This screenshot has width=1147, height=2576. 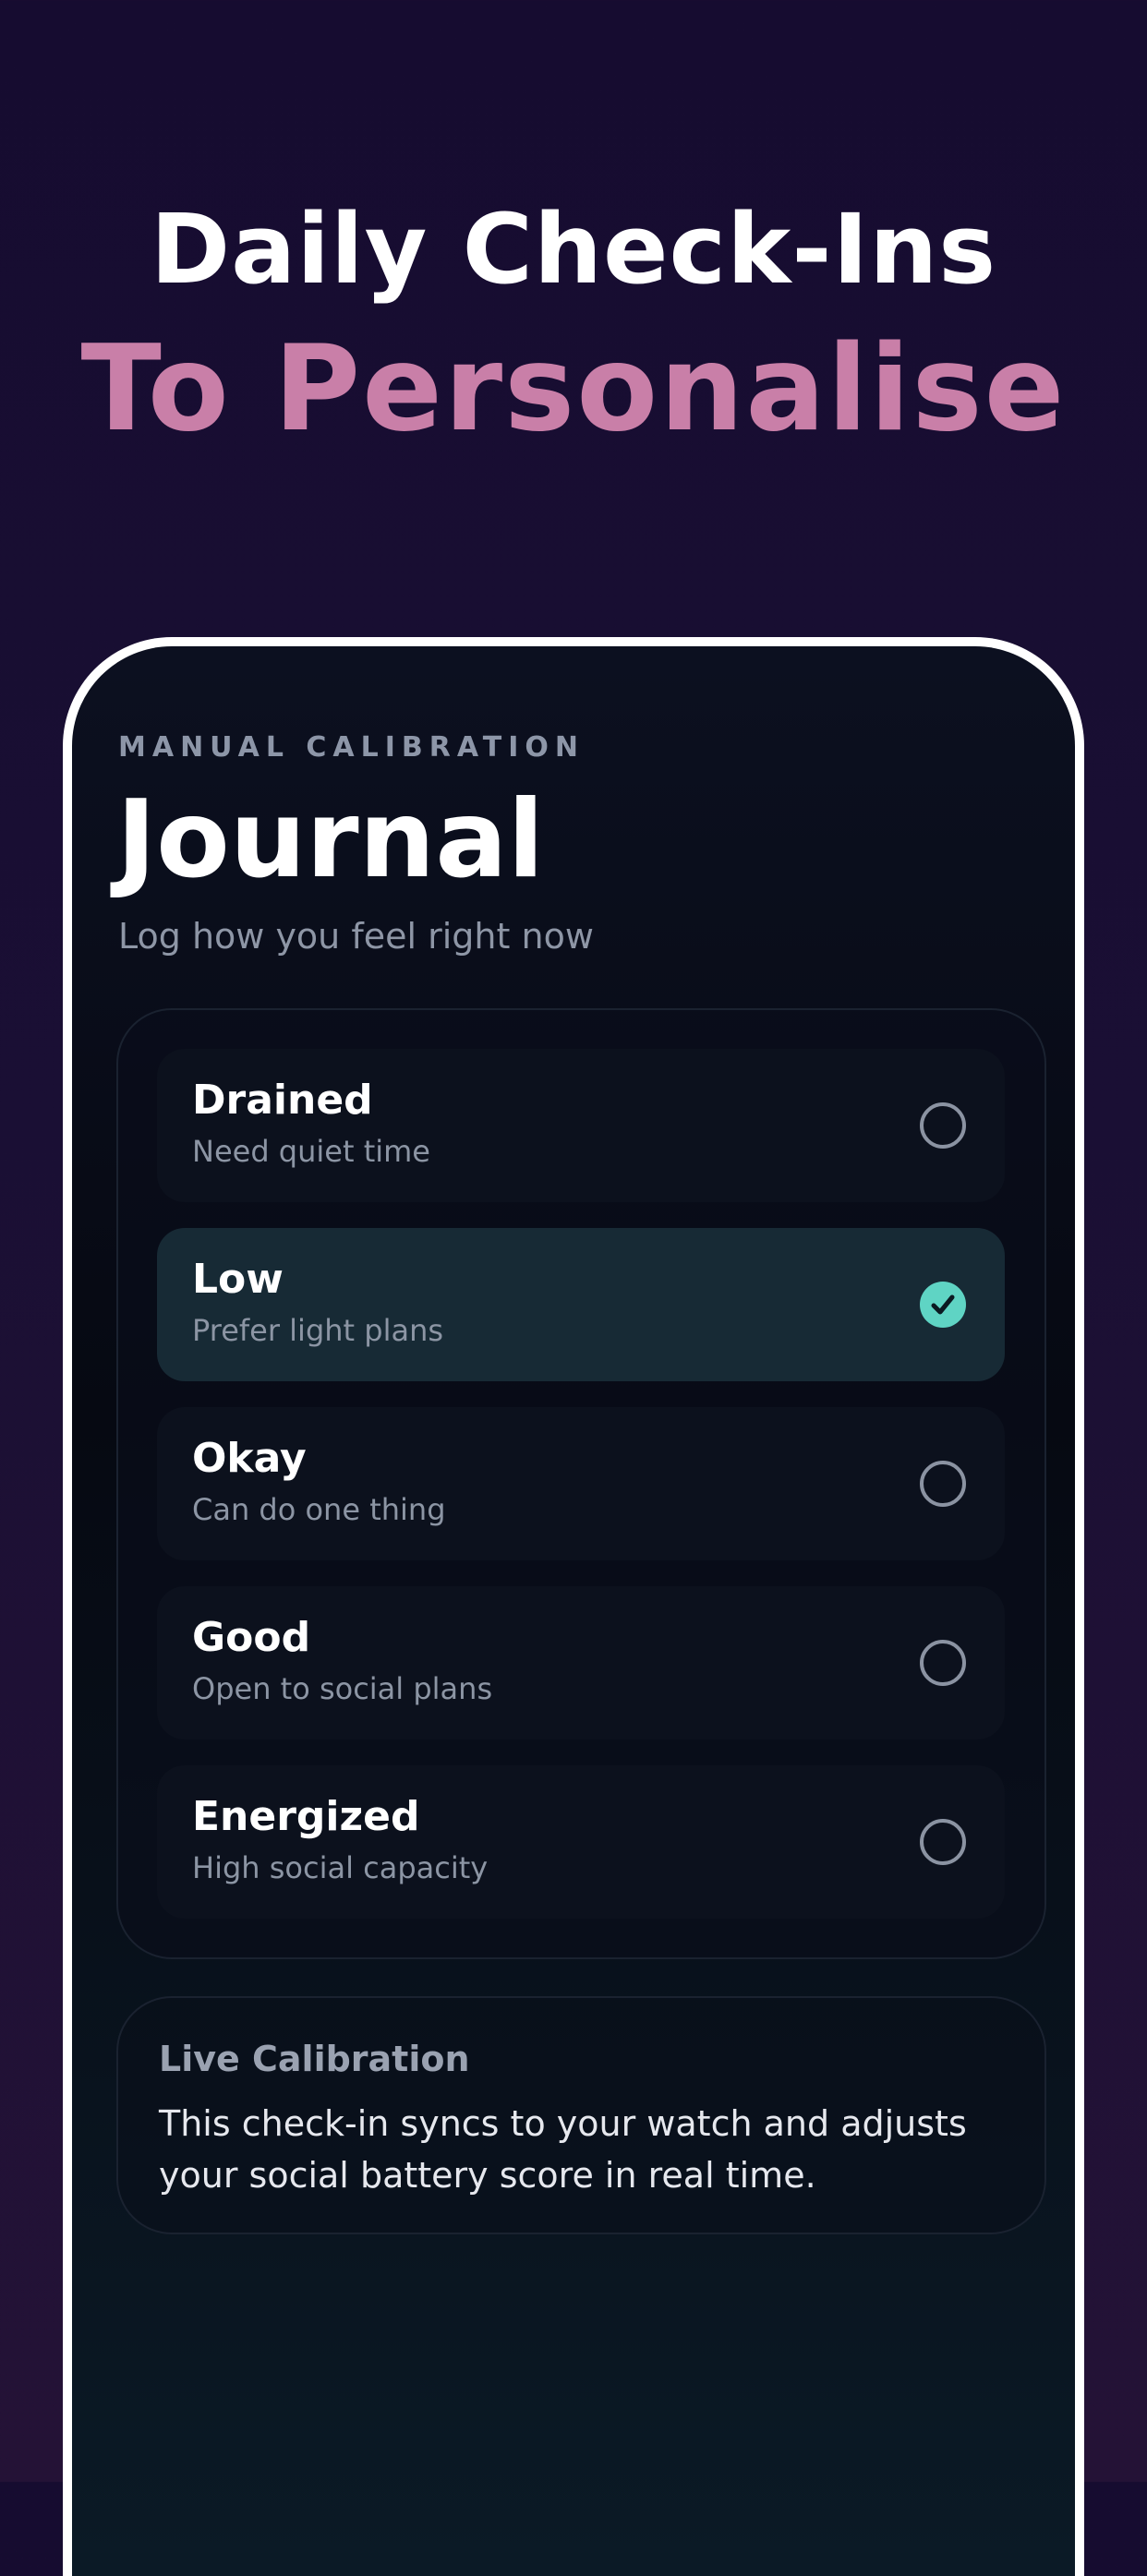 What do you see at coordinates (282, 1100) in the screenshot?
I see `option-title: Drained` at bounding box center [282, 1100].